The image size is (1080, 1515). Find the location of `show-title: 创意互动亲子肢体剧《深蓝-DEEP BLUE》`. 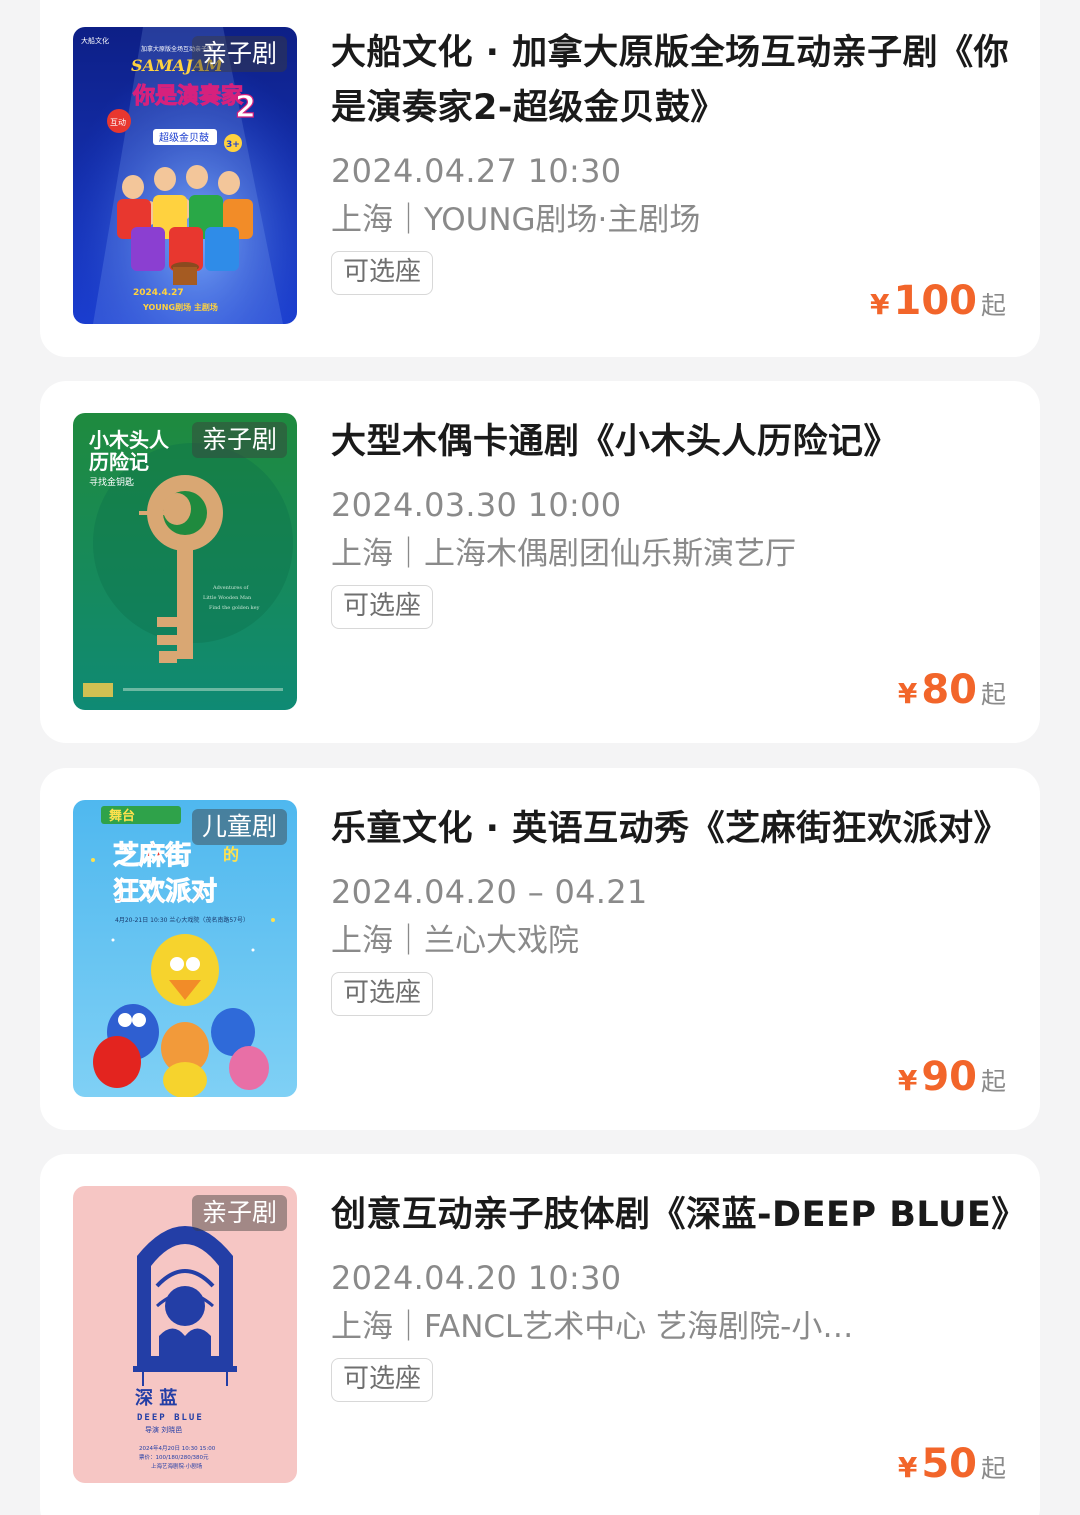

show-title: 创意互动亲子肢体剧《深蓝-DEEP BLUE》 is located at coordinates (678, 1215).